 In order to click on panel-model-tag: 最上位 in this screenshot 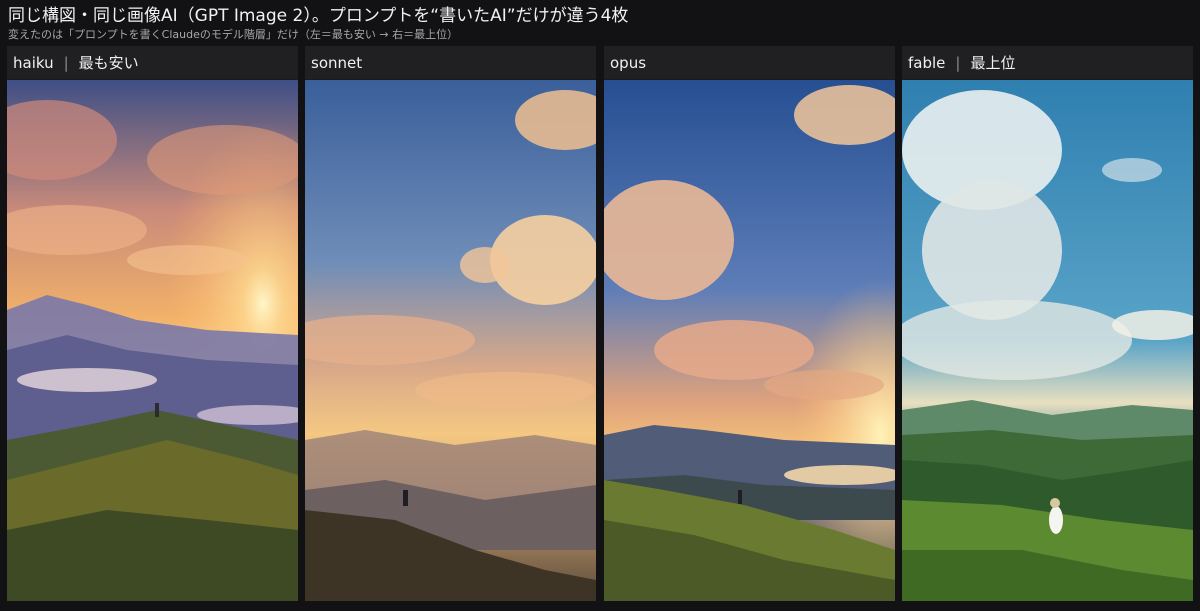, I will do `click(993, 63)`.